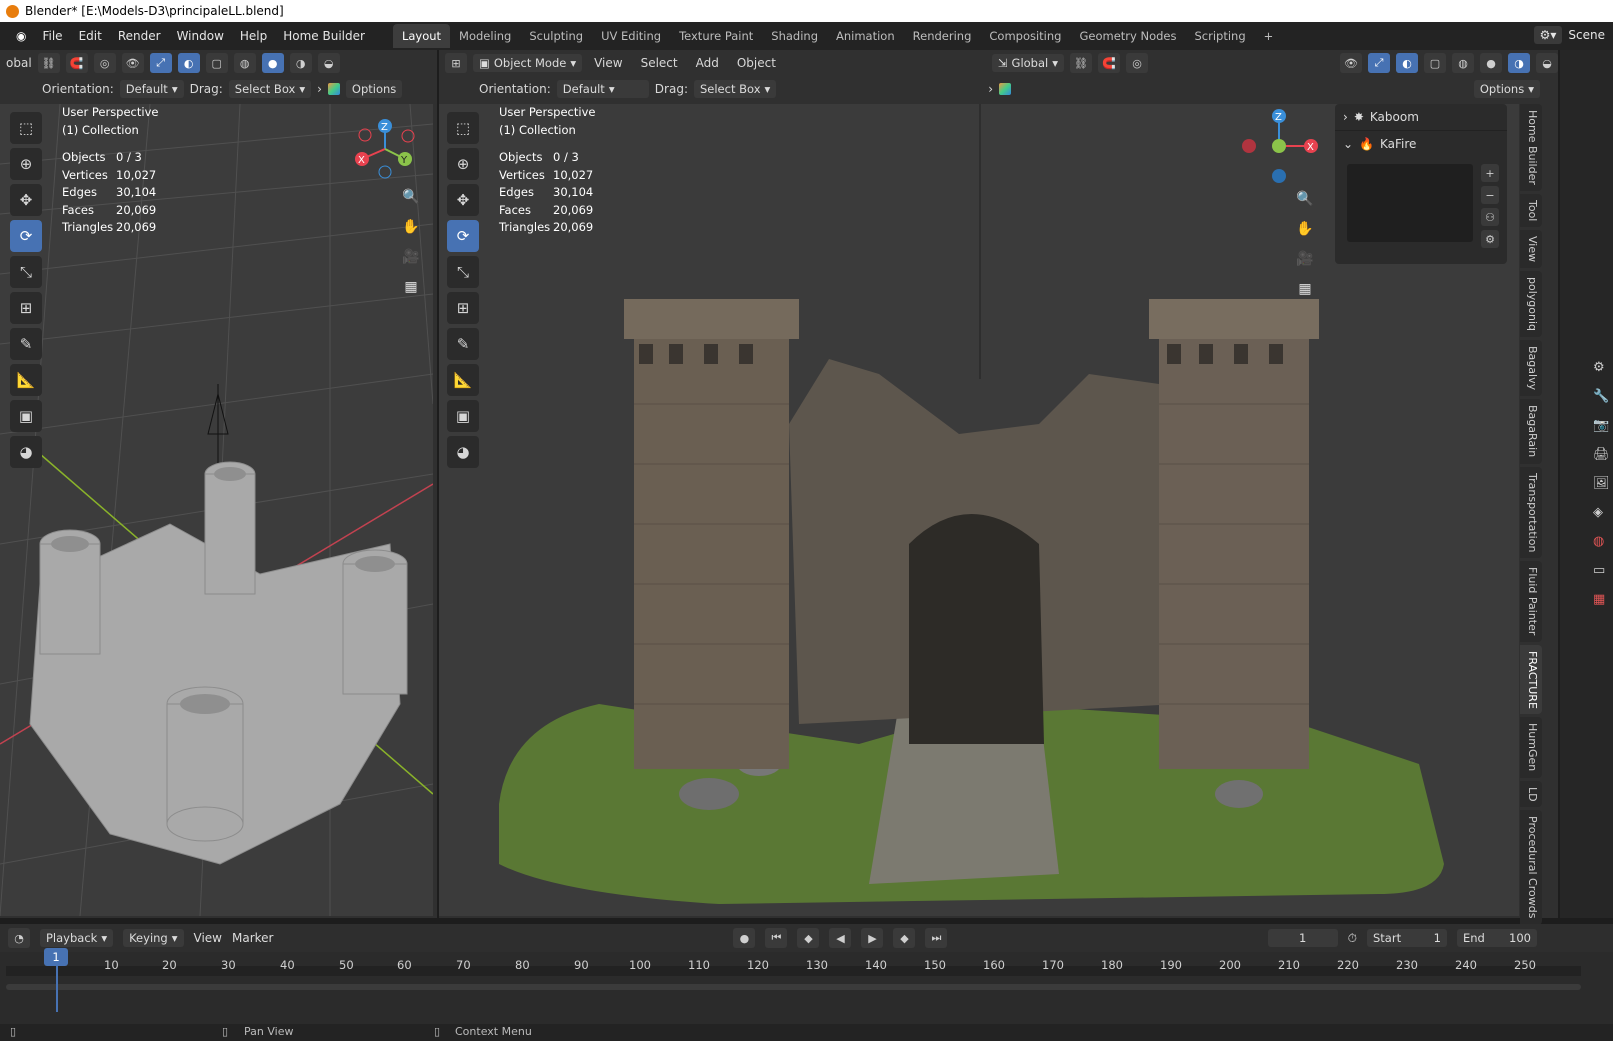 The height and width of the screenshot is (1041, 1613). I want to click on tab-rendering: Rendering, so click(942, 36).